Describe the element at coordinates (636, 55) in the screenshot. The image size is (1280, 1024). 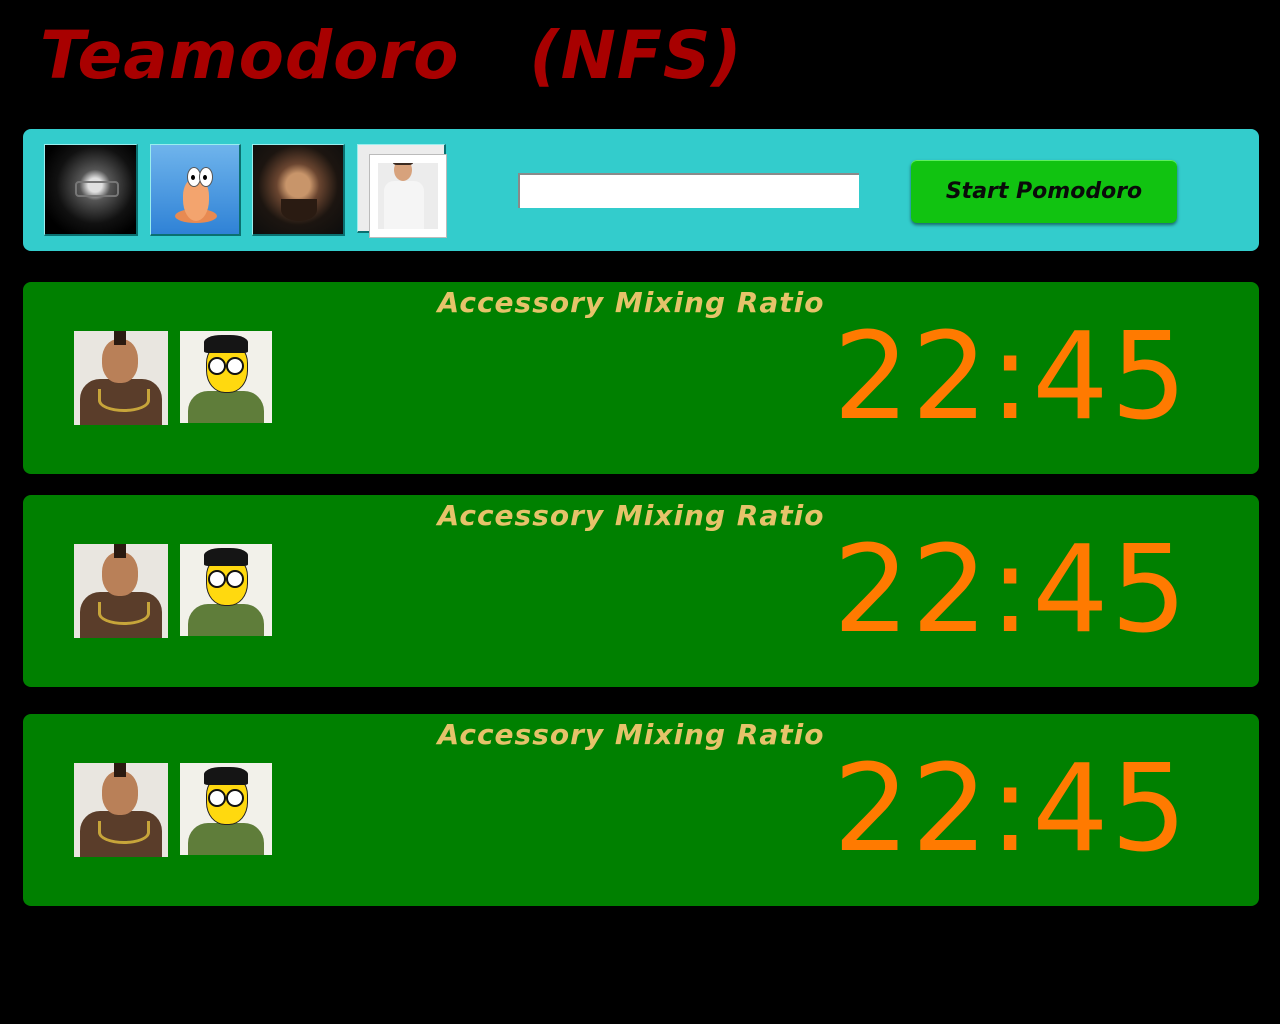
I see `app-title-team: (NFS)` at that location.